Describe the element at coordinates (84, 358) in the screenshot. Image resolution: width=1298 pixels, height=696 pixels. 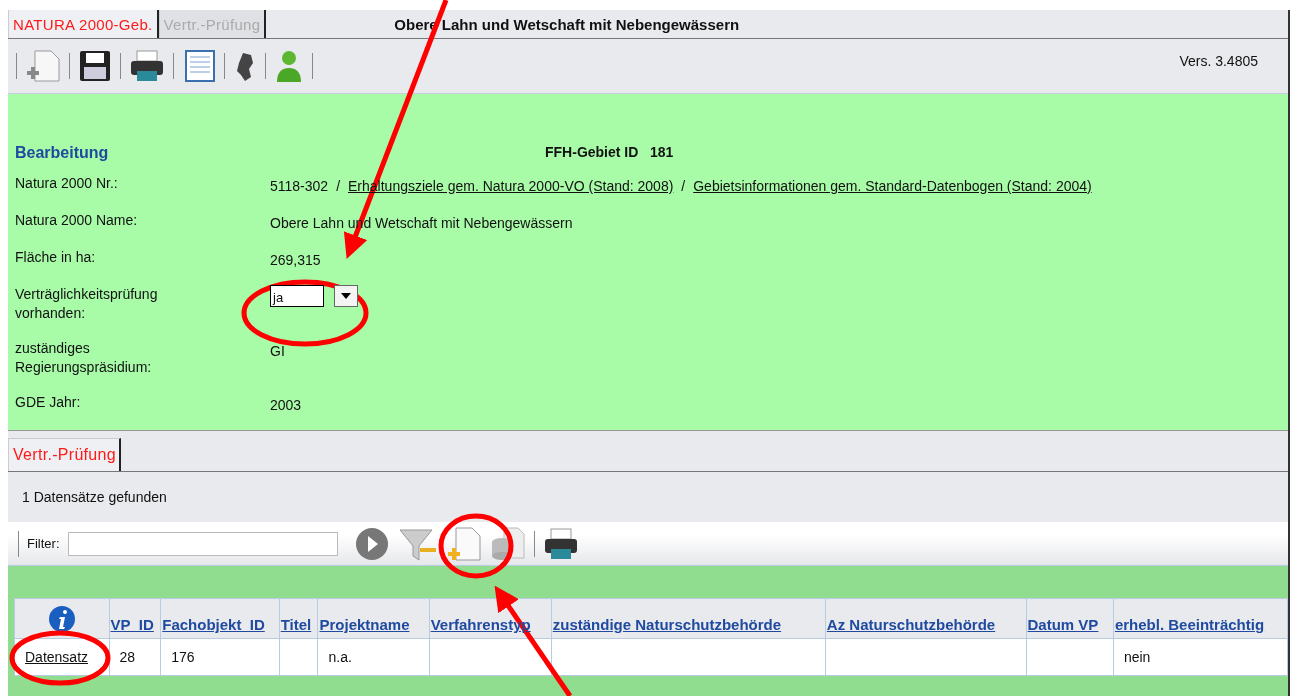
I see `field-label: zuständiges Regierungspräsidium:` at that location.